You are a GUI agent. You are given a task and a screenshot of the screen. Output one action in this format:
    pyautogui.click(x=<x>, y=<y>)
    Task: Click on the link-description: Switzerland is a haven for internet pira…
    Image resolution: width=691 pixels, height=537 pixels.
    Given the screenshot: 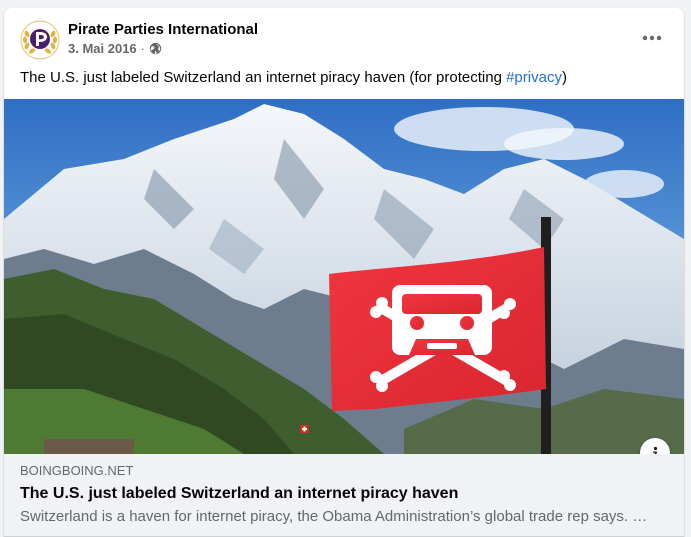 What is the action you would take?
    pyautogui.click(x=334, y=516)
    